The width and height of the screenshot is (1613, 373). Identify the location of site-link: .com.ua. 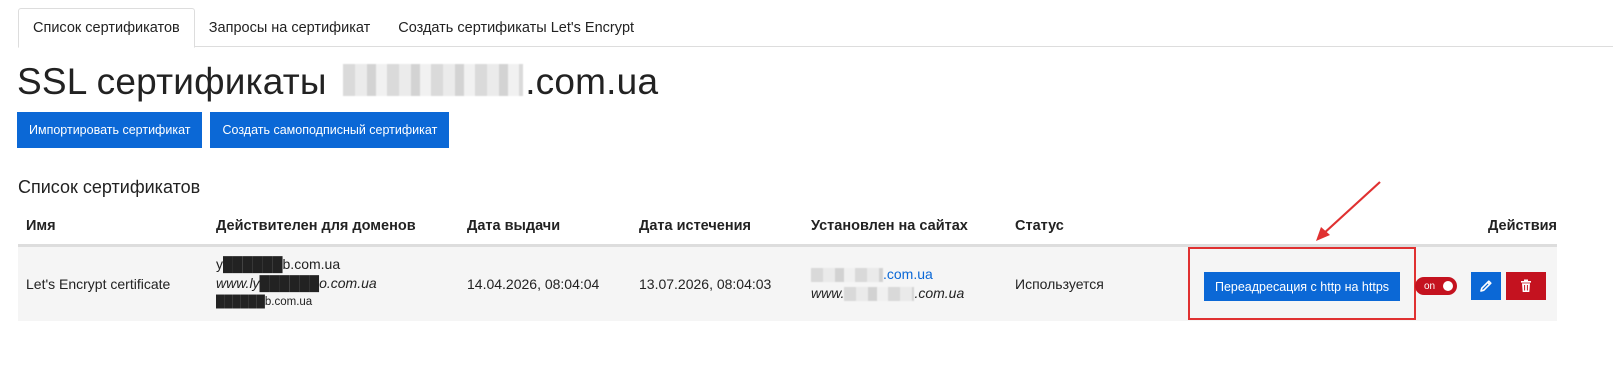
(905, 274).